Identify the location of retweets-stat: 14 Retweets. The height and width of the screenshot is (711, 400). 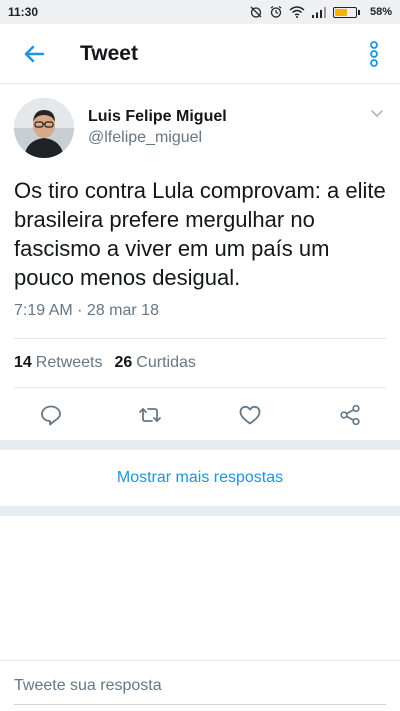
(58, 363).